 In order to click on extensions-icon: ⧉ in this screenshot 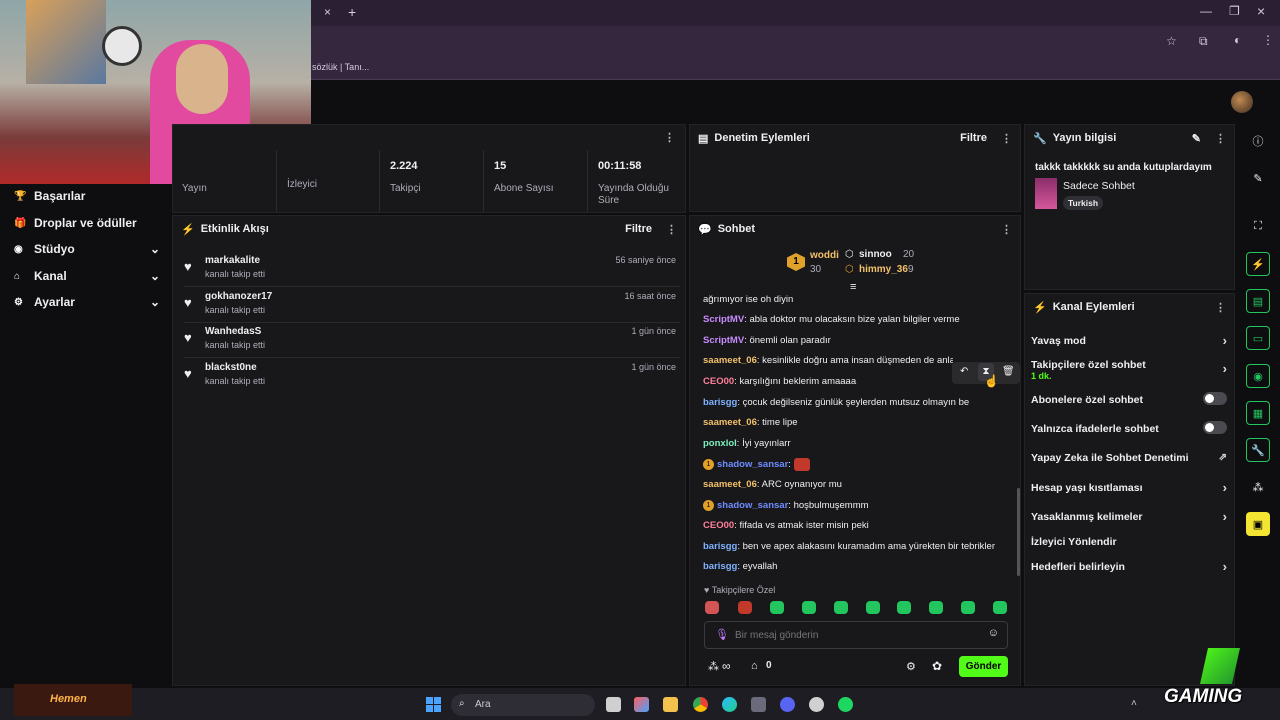, I will do `click(1203, 41)`.